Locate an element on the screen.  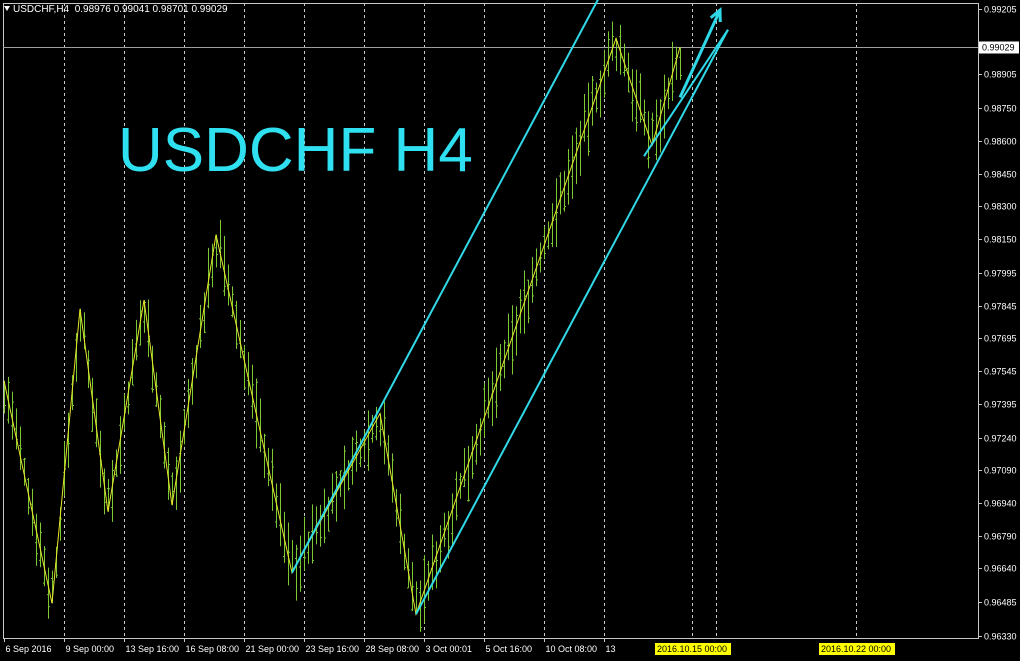
y-tick-label: 0.98600 is located at coordinates (1000, 142).